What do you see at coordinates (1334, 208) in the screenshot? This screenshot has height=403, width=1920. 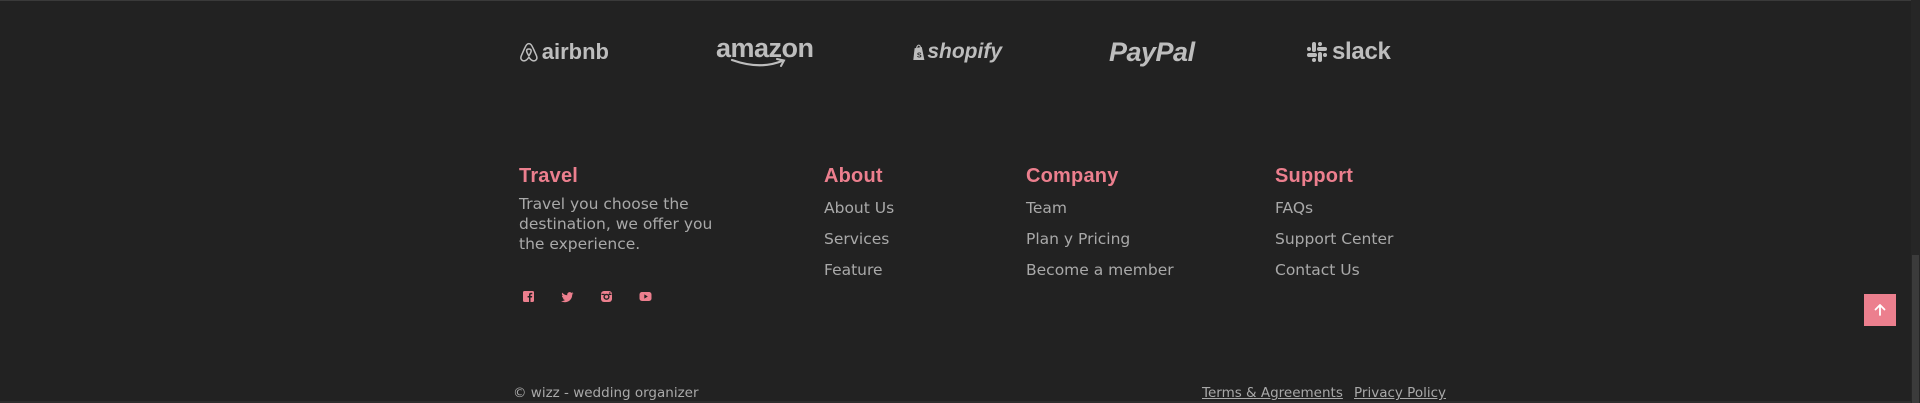 I see `link-faqs: FAQs` at bounding box center [1334, 208].